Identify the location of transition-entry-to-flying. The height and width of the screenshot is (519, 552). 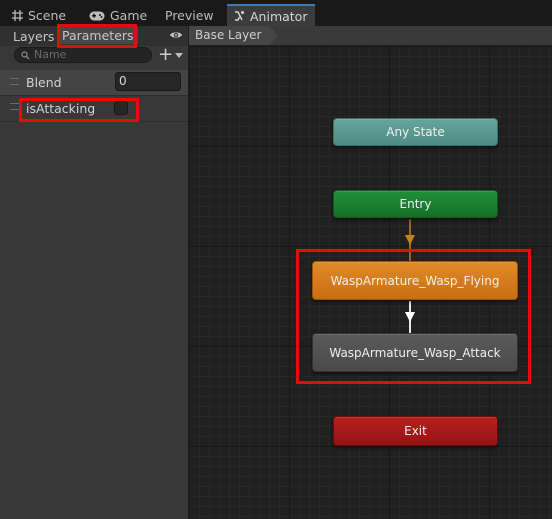
(410, 240).